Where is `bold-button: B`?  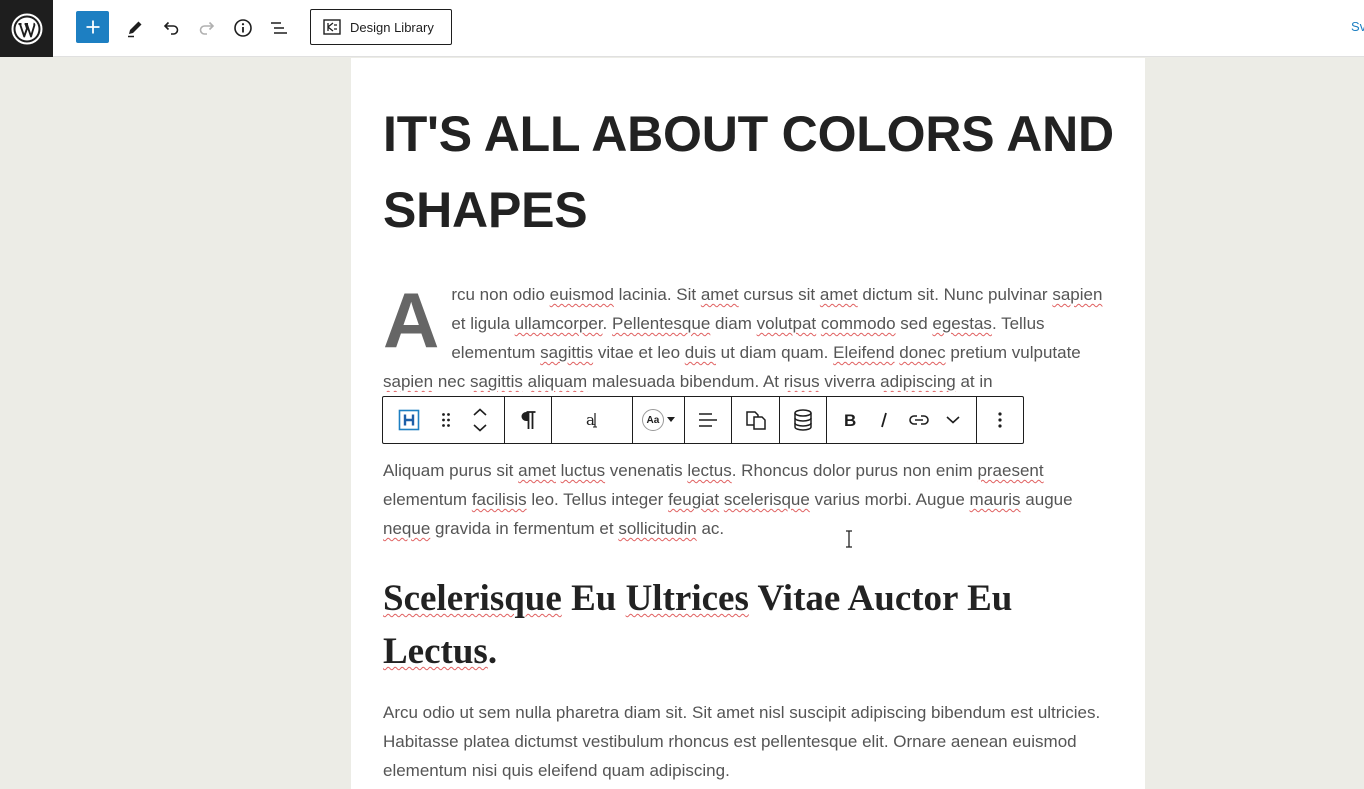
bold-button: B is located at coordinates (850, 420).